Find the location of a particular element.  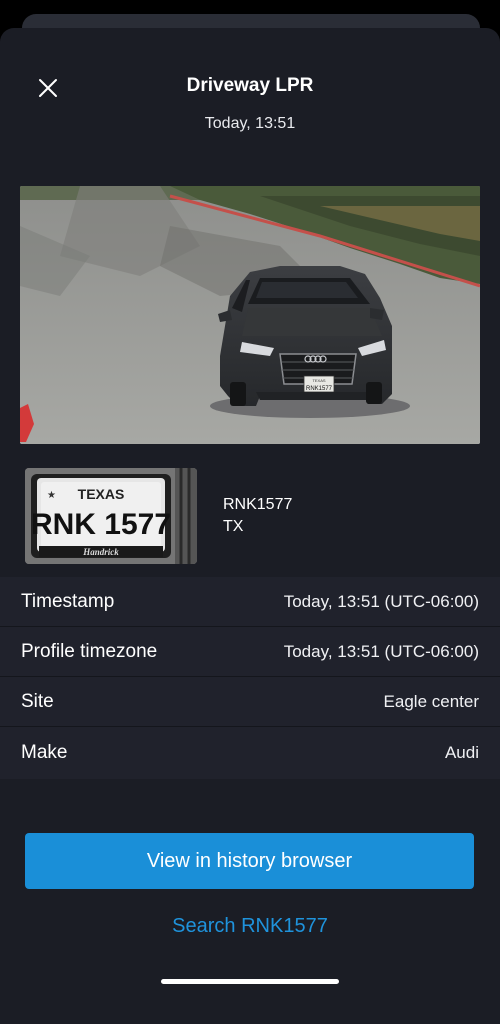

page-title: Driveway LPR is located at coordinates (250, 85).